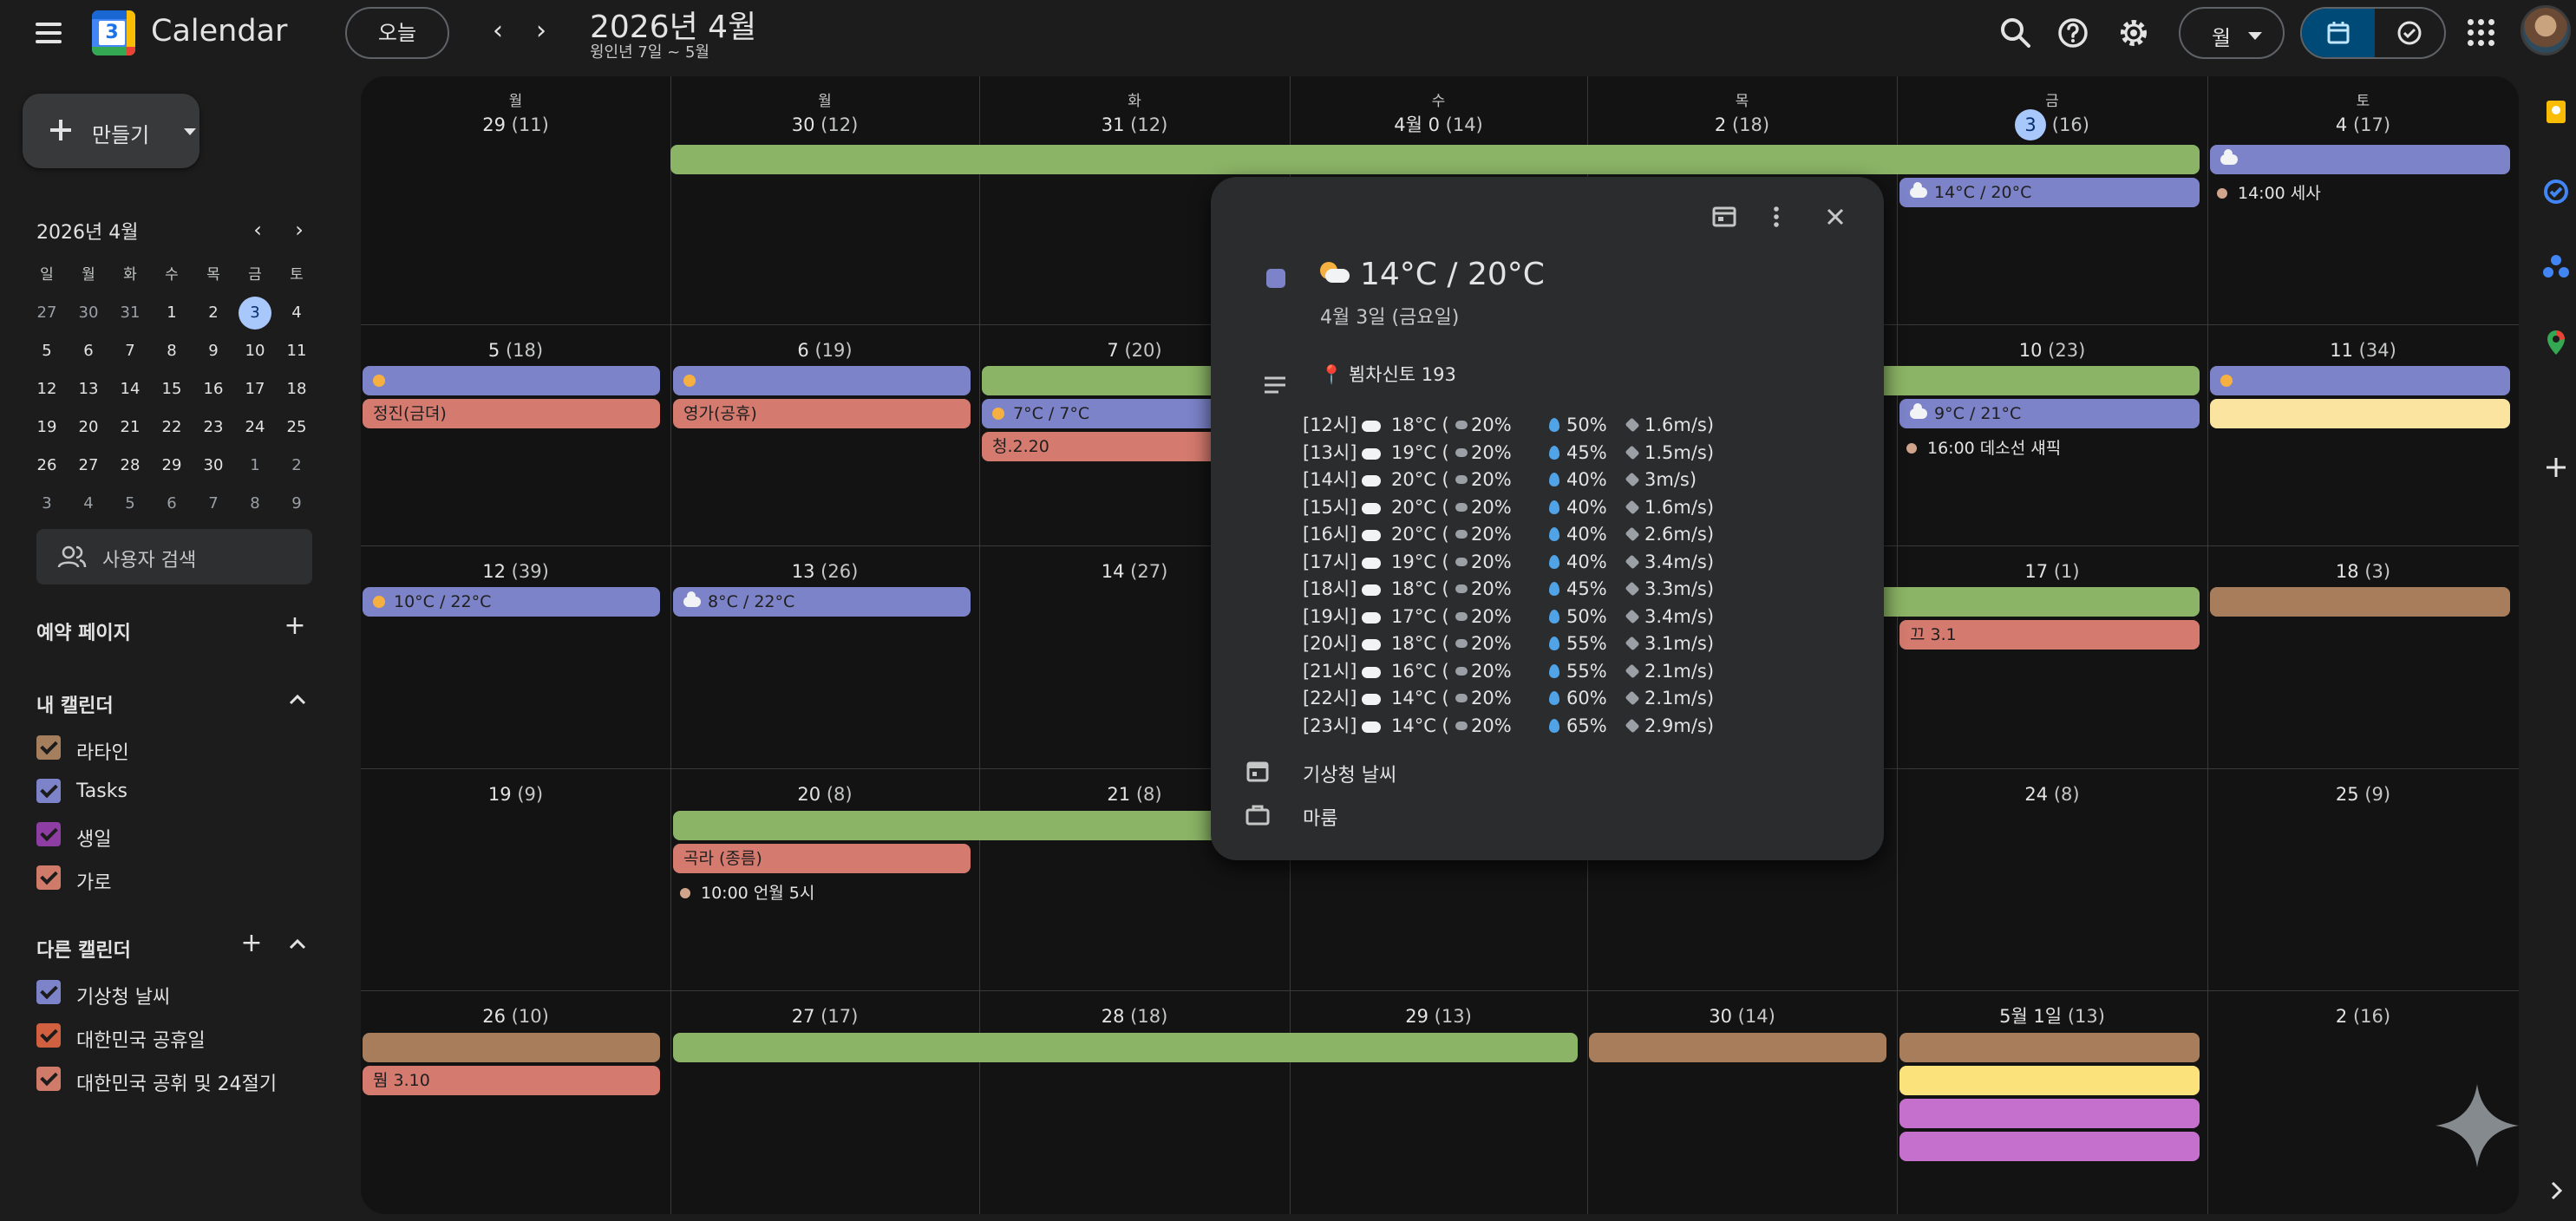  I want to click on day-number: 31 (12), so click(1134, 125).